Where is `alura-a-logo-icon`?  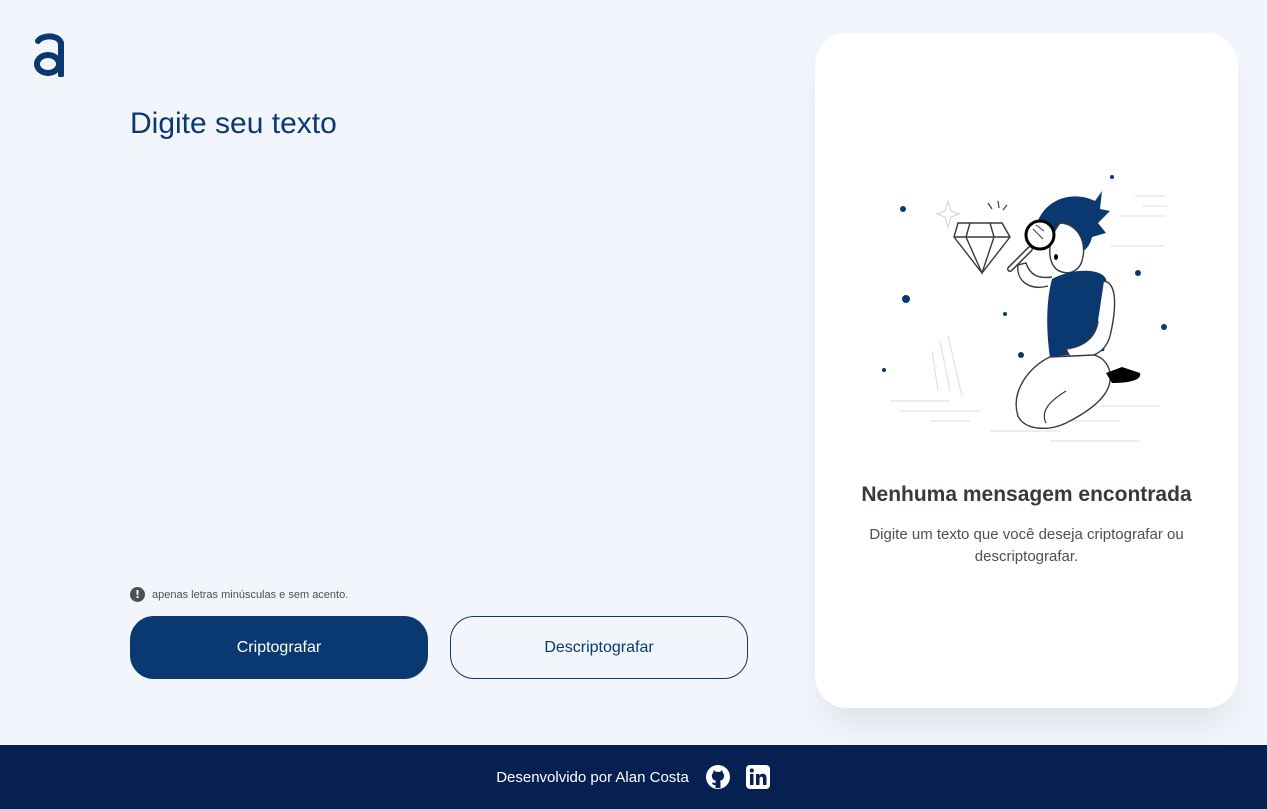 alura-a-logo-icon is located at coordinates (49, 55).